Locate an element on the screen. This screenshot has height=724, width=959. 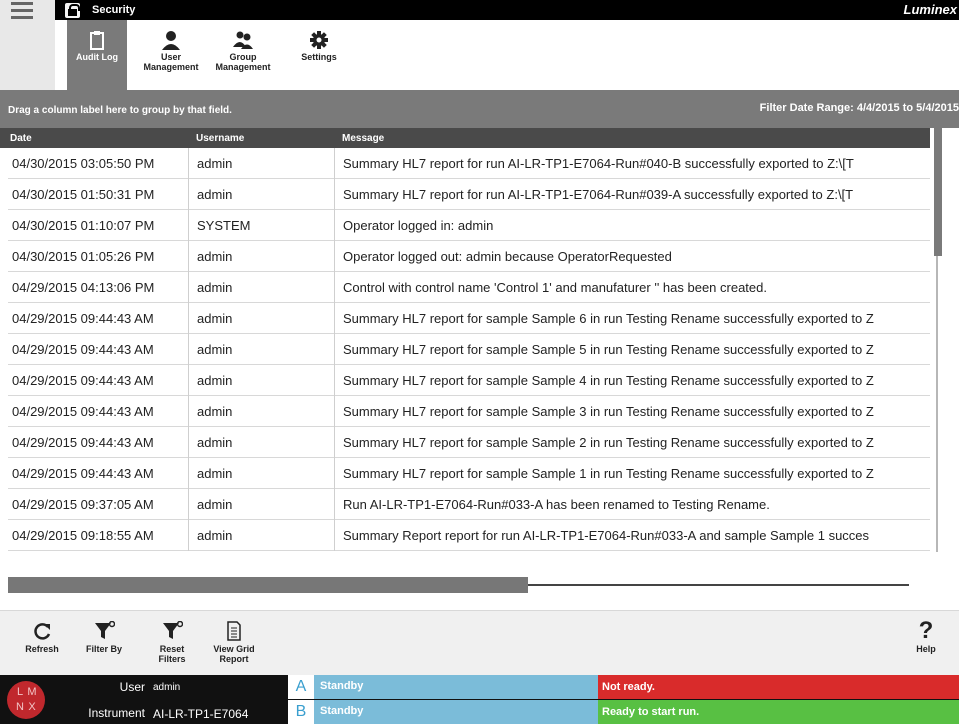
user-icon is located at coordinates (171, 40).